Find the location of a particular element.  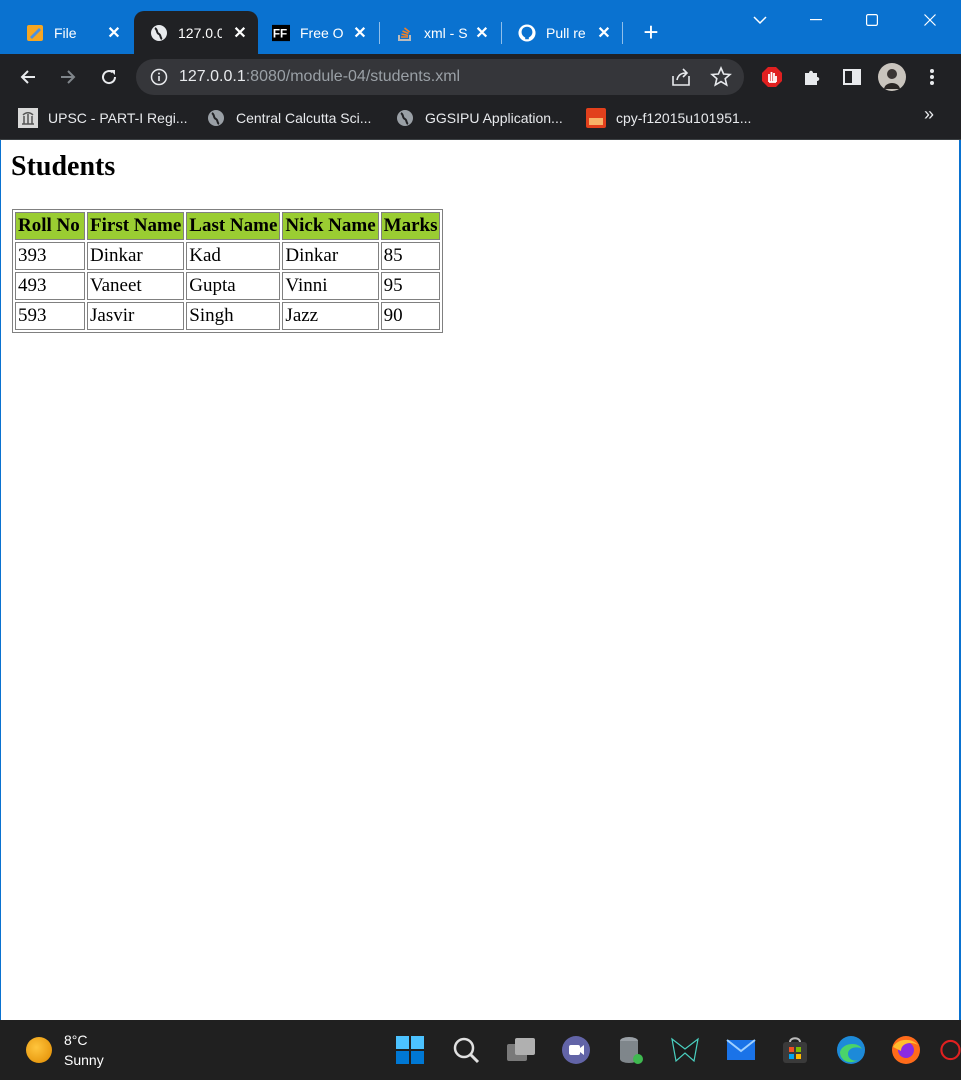

tab-xml-stackoverflow: xml - S ✕ is located at coordinates (440, 32).